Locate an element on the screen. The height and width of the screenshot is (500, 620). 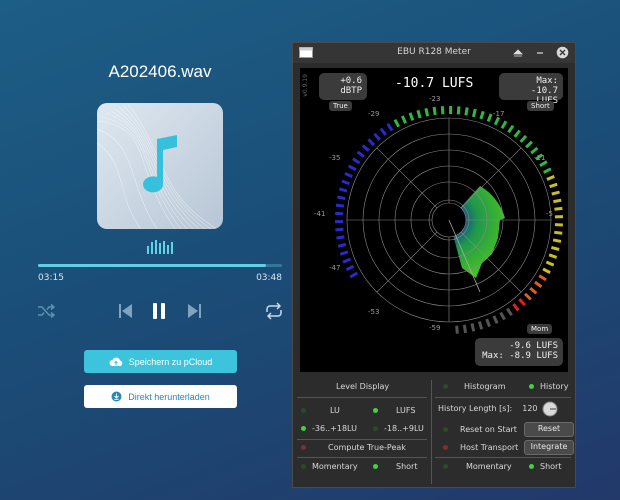
scale-label: -59 is located at coordinates (435, 328).